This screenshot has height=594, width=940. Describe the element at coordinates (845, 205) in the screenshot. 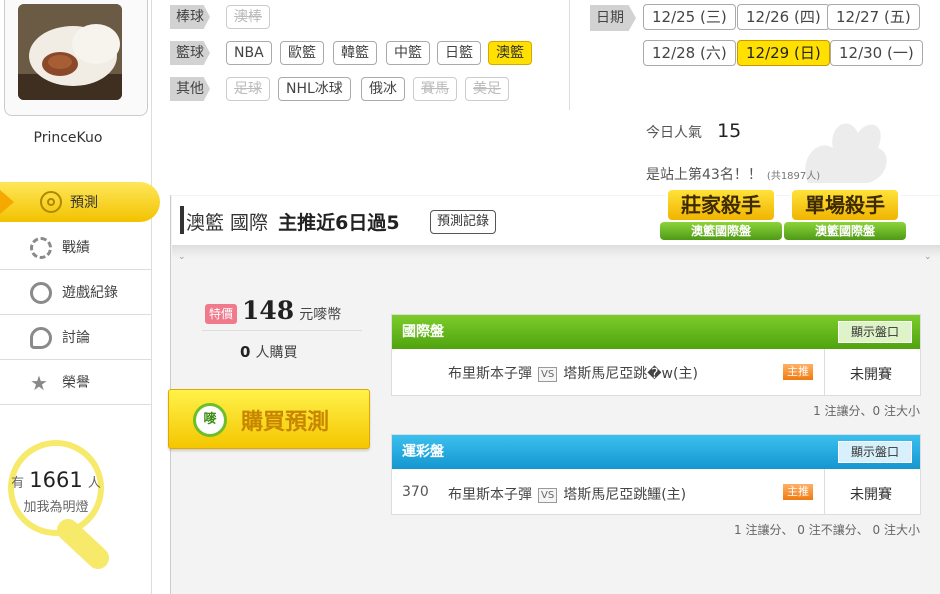

I see `badge-title: 單場殺手` at that location.